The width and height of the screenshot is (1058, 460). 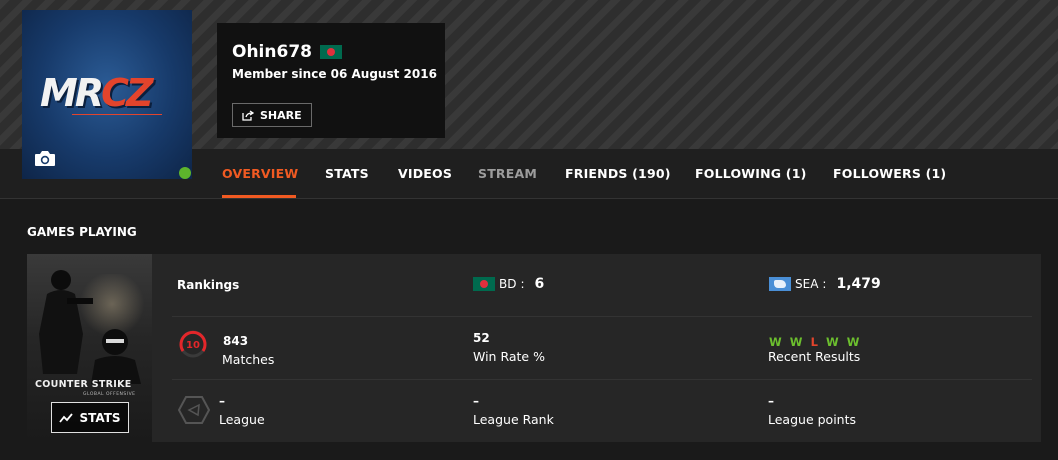 What do you see at coordinates (259, 196) in the screenshot?
I see `active-tab-indicator` at bounding box center [259, 196].